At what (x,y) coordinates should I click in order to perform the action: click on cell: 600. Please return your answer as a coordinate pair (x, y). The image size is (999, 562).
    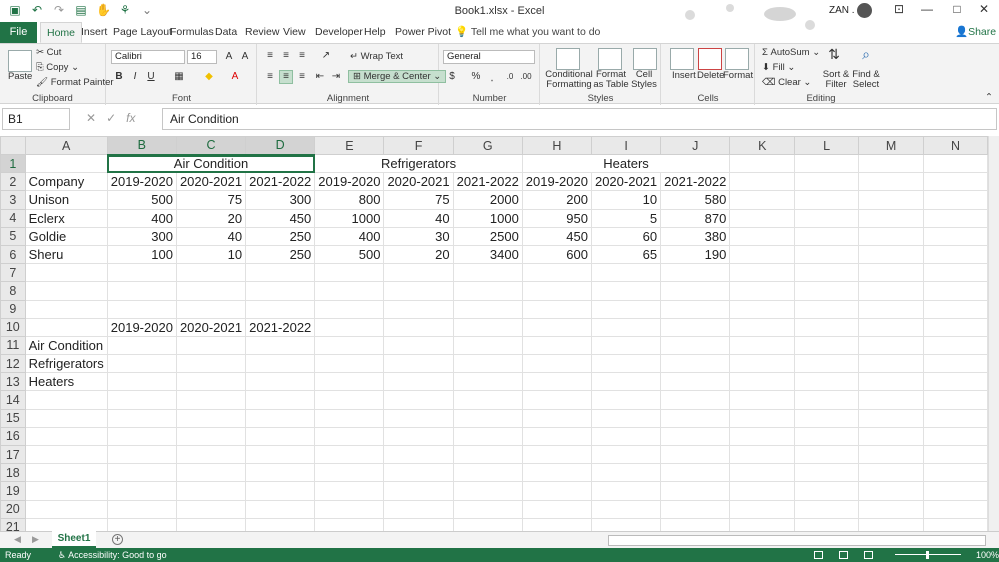
    Looking at the image, I should click on (556, 254).